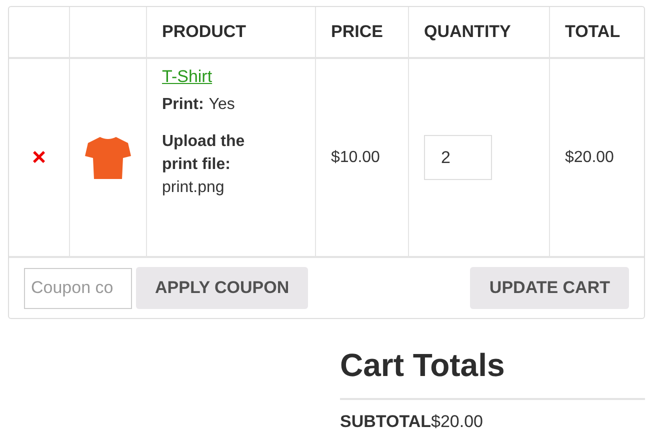 Image resolution: width=654 pixels, height=436 pixels. Describe the element at coordinates (78, 288) in the screenshot. I see `coupon-field: Coupon co` at that location.